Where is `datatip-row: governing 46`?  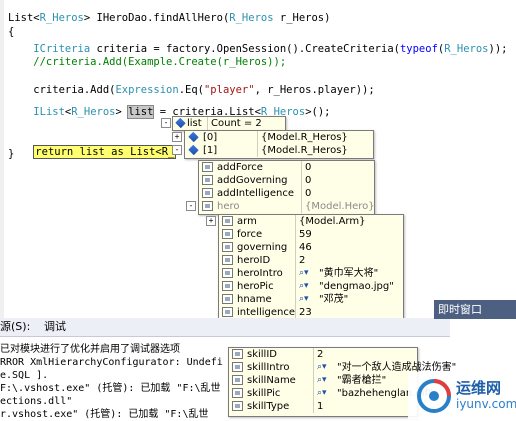 datatip-row: governing 46 is located at coordinates (311, 247).